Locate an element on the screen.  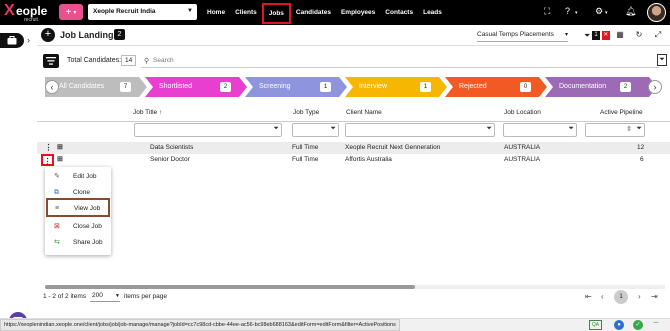
last-page-icon: ⇥ is located at coordinates (654, 296).